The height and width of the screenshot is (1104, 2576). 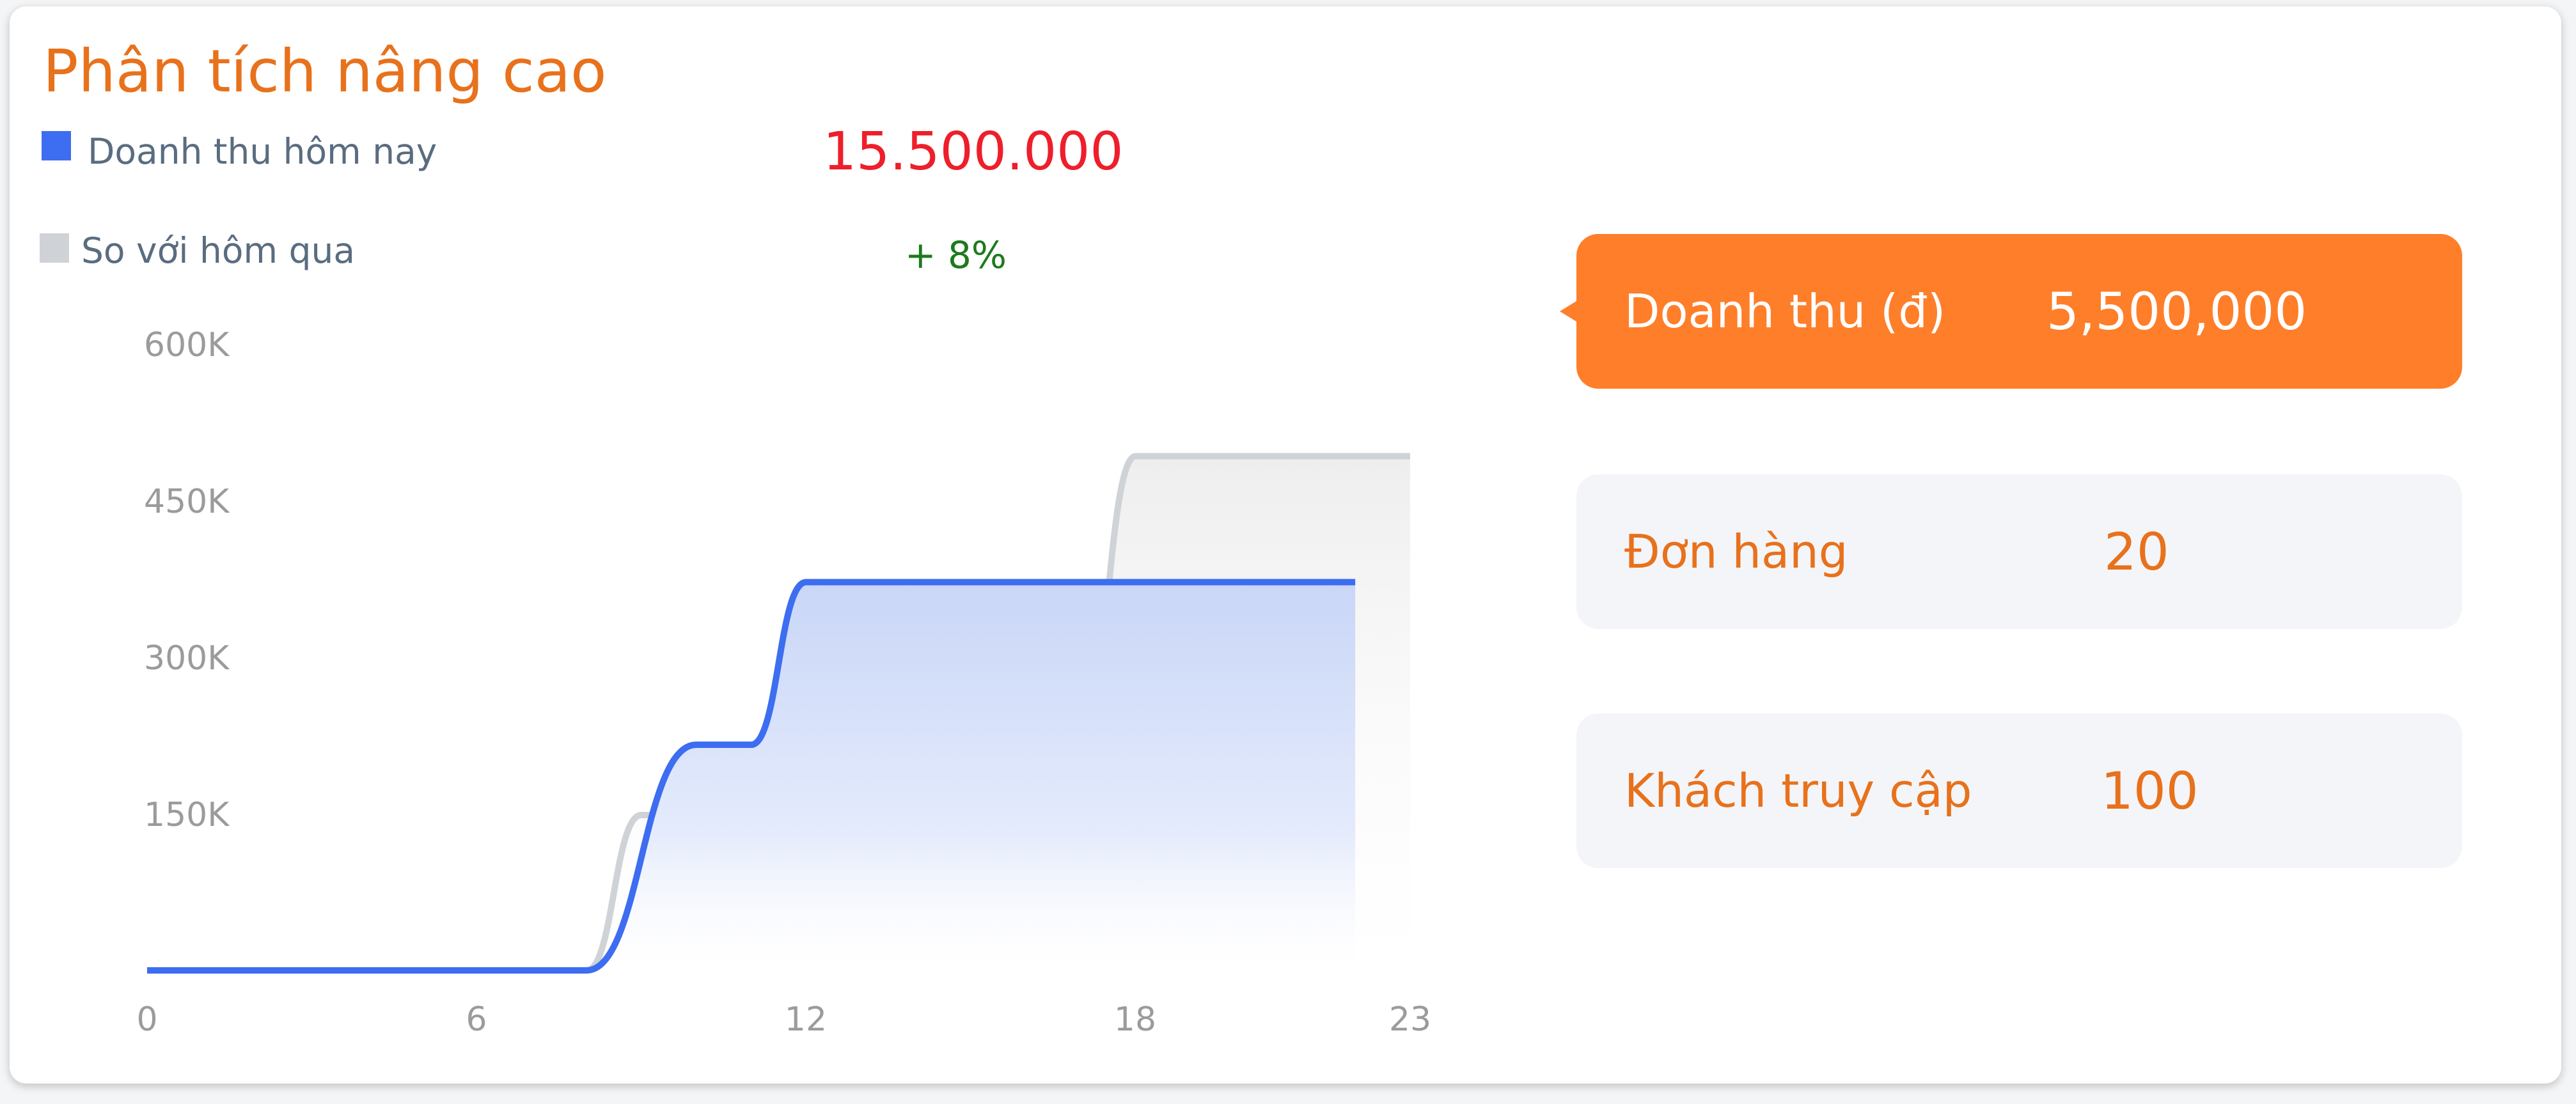 What do you see at coordinates (147, 1019) in the screenshot?
I see `x-tick-label: 0` at bounding box center [147, 1019].